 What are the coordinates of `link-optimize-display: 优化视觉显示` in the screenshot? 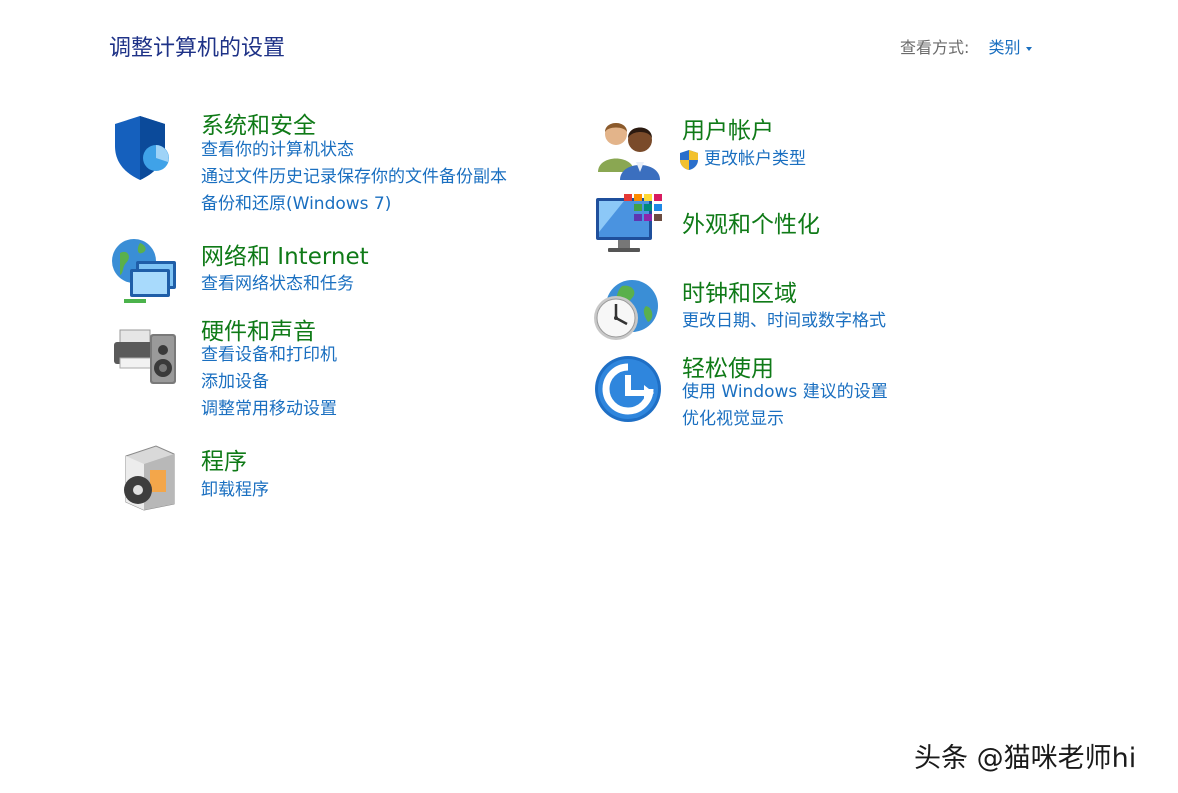 It's located at (785, 419).